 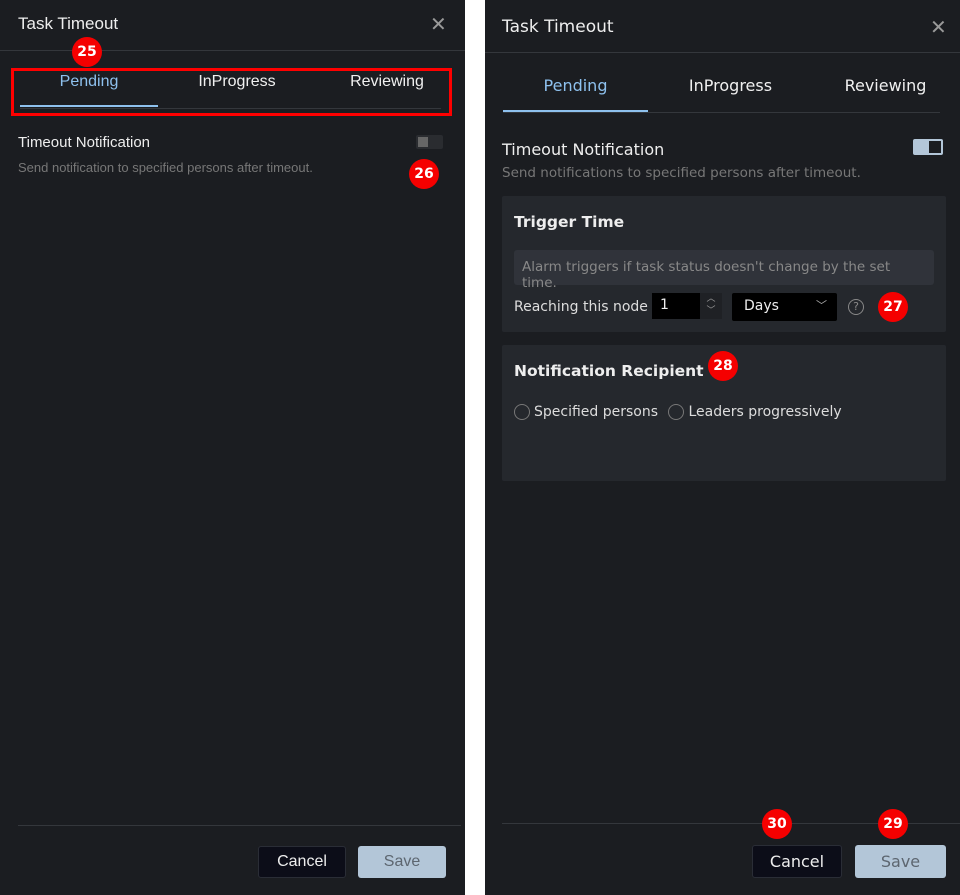 I want to click on active-tab-indicator, so click(x=575, y=111).